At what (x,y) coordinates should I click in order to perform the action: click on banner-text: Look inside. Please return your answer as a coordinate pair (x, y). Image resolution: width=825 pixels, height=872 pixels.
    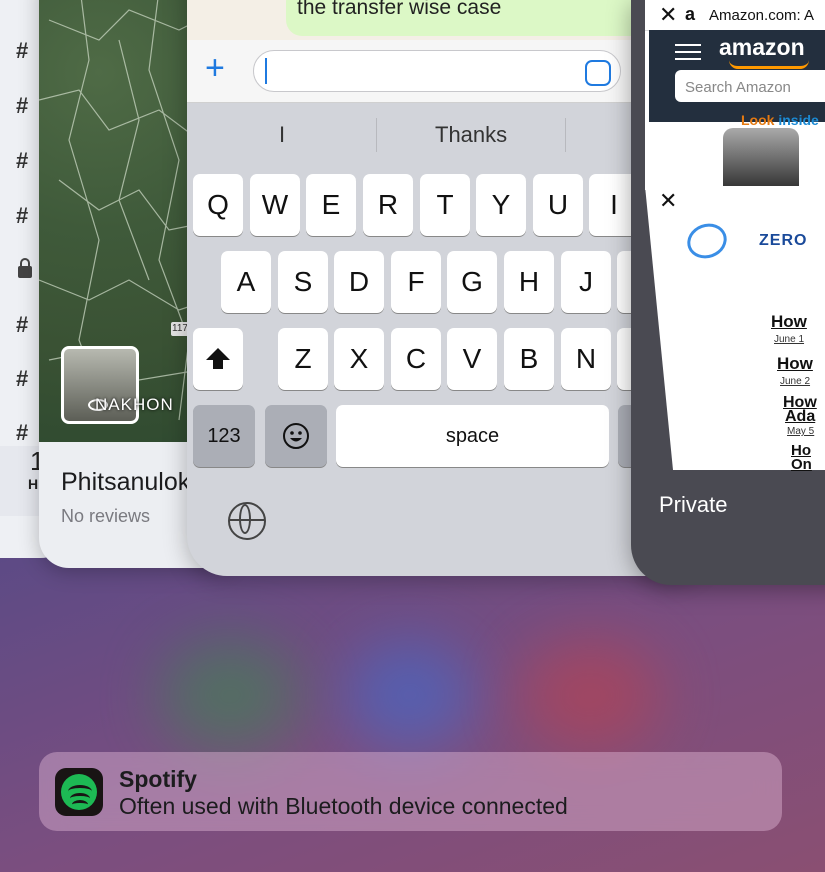
    Looking at the image, I should click on (780, 120).